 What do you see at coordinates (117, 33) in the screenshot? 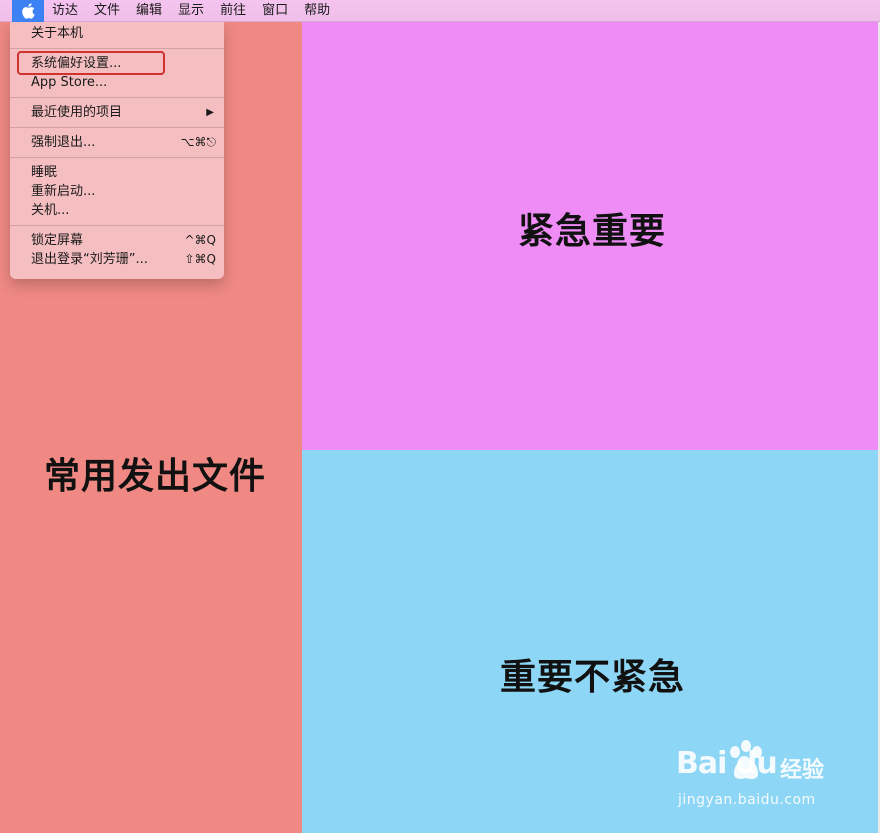
I see `menu-item-about: 关于本机` at bounding box center [117, 33].